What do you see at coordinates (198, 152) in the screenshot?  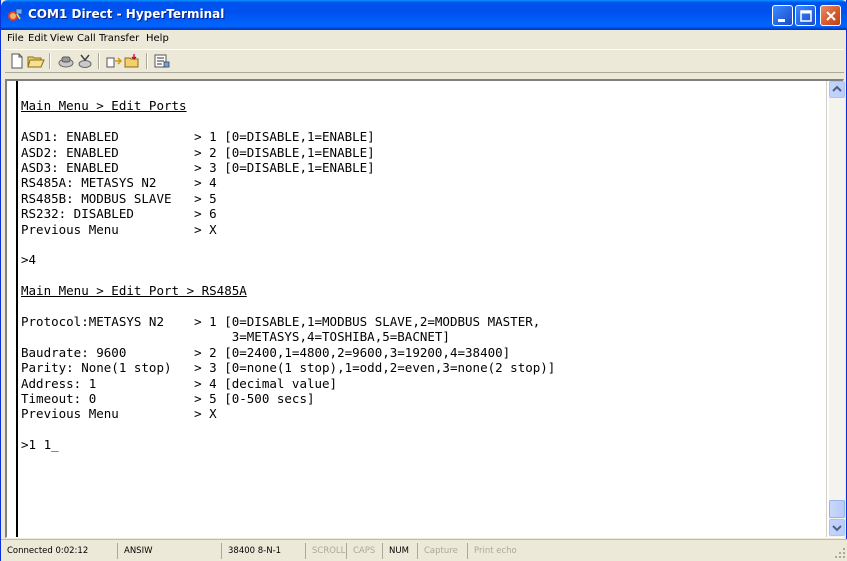 I see `terminal-line: ASD2: ENABLED > 2 [0=DISABLE,1=ENABLE]` at bounding box center [198, 152].